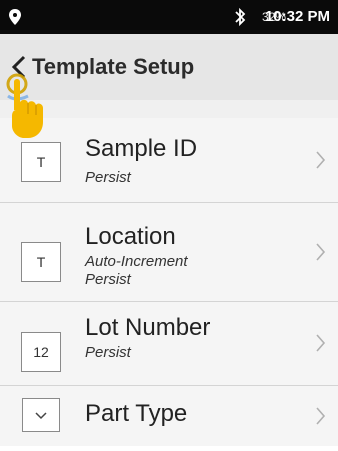 The width and height of the screenshot is (338, 451). I want to click on list-item-label: Part Type, so click(136, 413).